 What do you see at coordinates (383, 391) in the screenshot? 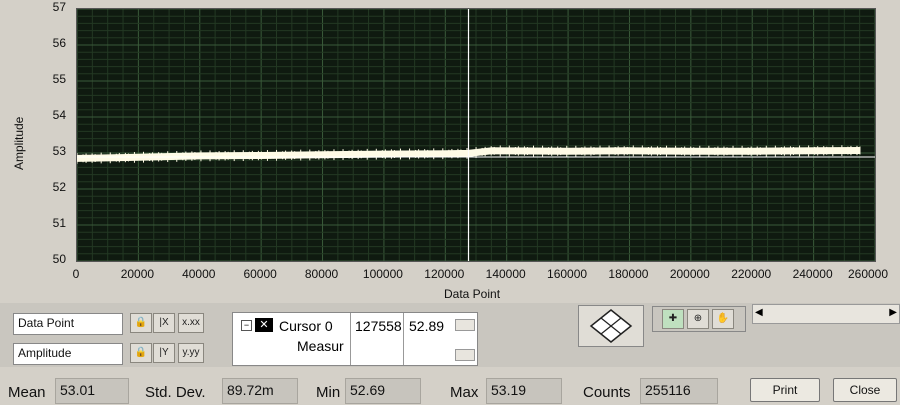
I see `min-value: 52.69` at bounding box center [383, 391].